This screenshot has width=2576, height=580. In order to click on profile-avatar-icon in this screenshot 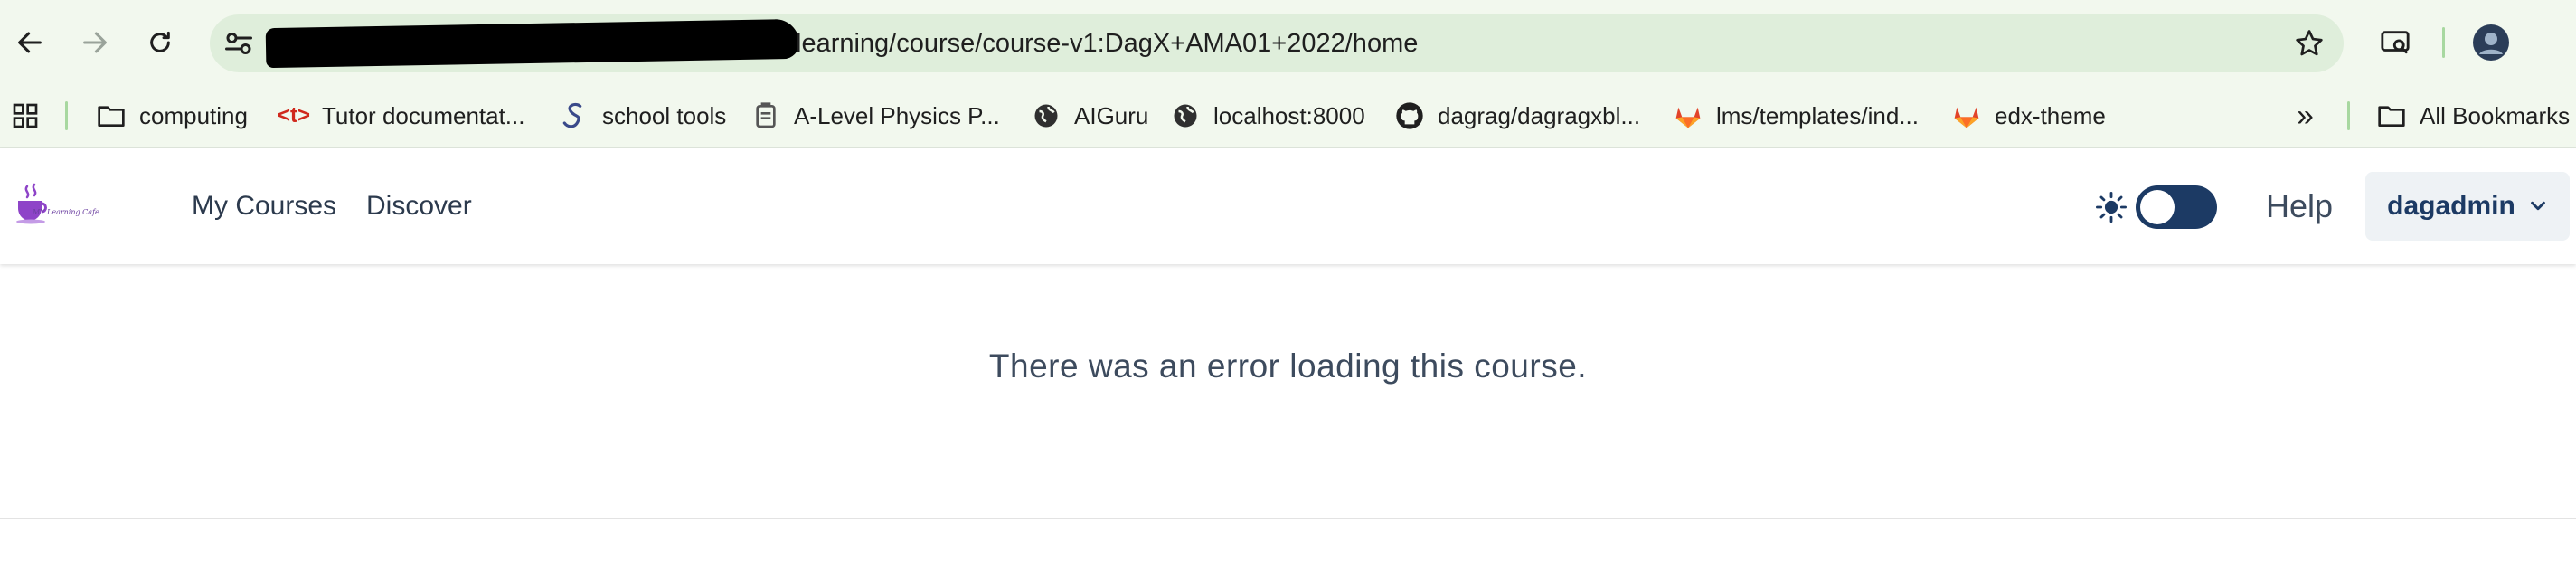, I will do `click(2491, 42)`.